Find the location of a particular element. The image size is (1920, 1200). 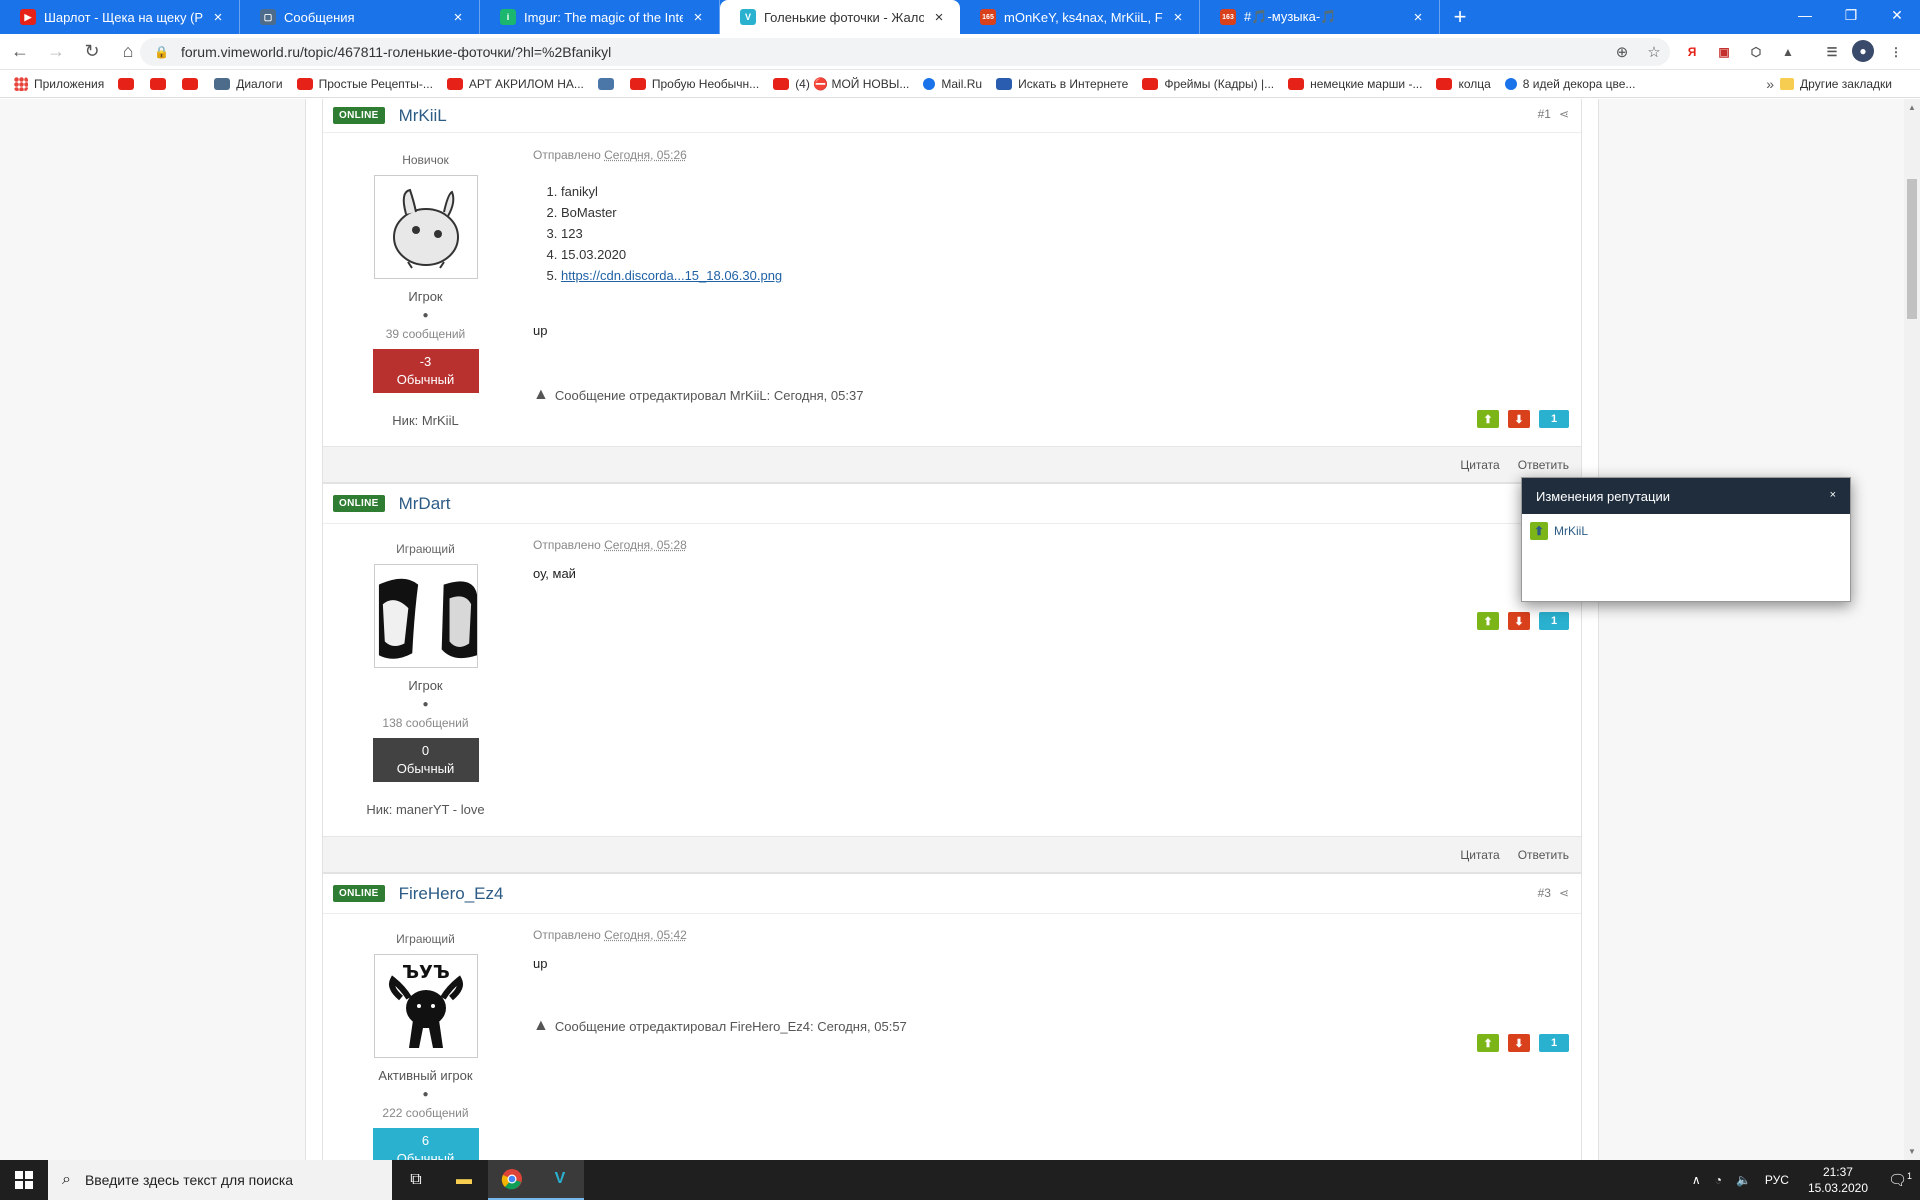

cube-extension-icon: ⬡ is located at coordinates (1756, 52).